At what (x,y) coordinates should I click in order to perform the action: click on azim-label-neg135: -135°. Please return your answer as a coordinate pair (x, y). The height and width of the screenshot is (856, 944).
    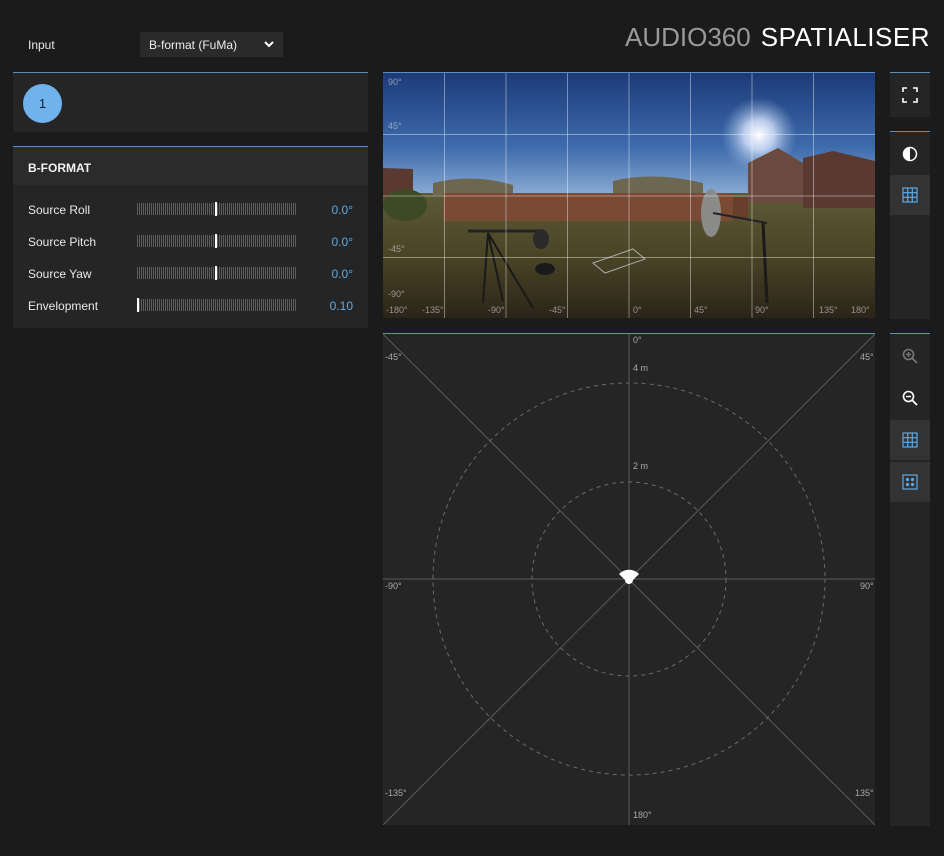
    Looking at the image, I should click on (433, 310).